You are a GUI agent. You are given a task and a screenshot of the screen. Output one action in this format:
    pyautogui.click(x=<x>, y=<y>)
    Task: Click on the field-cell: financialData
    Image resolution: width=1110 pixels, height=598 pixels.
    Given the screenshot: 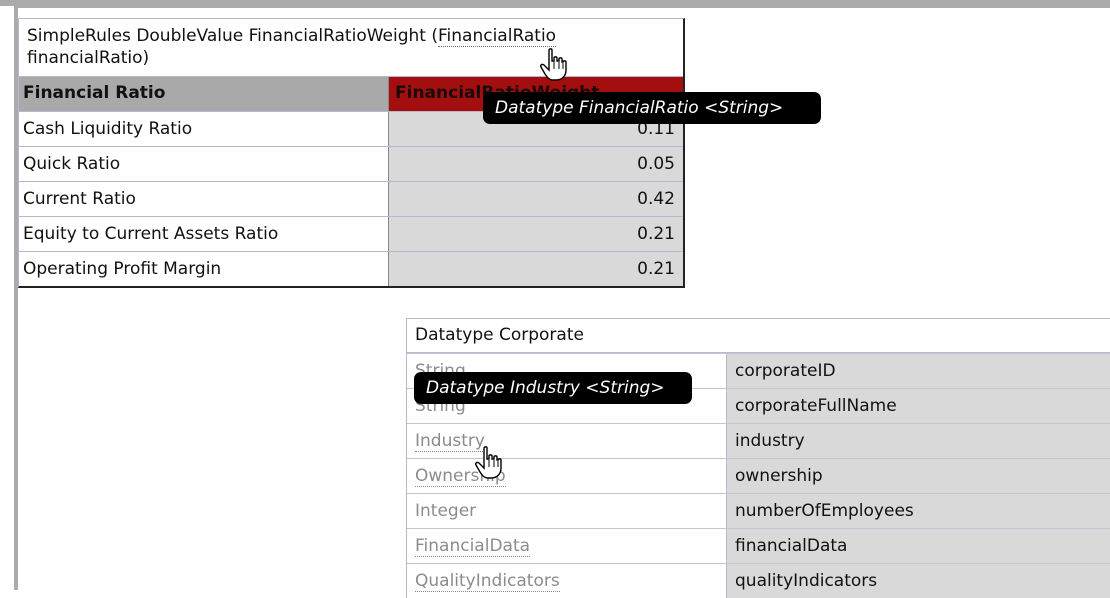 What is the action you would take?
    pyautogui.click(x=918, y=546)
    